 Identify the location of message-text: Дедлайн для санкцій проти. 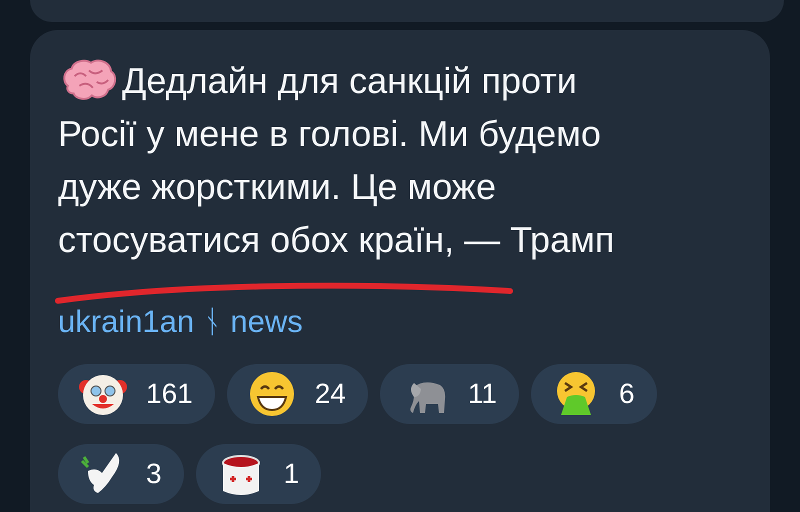
(349, 81).